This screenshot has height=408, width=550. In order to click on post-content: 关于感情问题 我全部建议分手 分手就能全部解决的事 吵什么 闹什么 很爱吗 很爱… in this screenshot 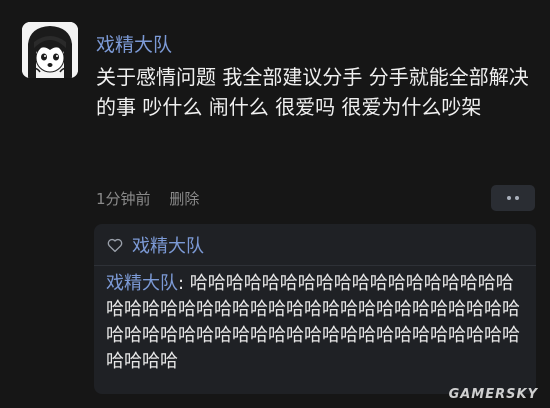, I will do `click(312, 92)`.